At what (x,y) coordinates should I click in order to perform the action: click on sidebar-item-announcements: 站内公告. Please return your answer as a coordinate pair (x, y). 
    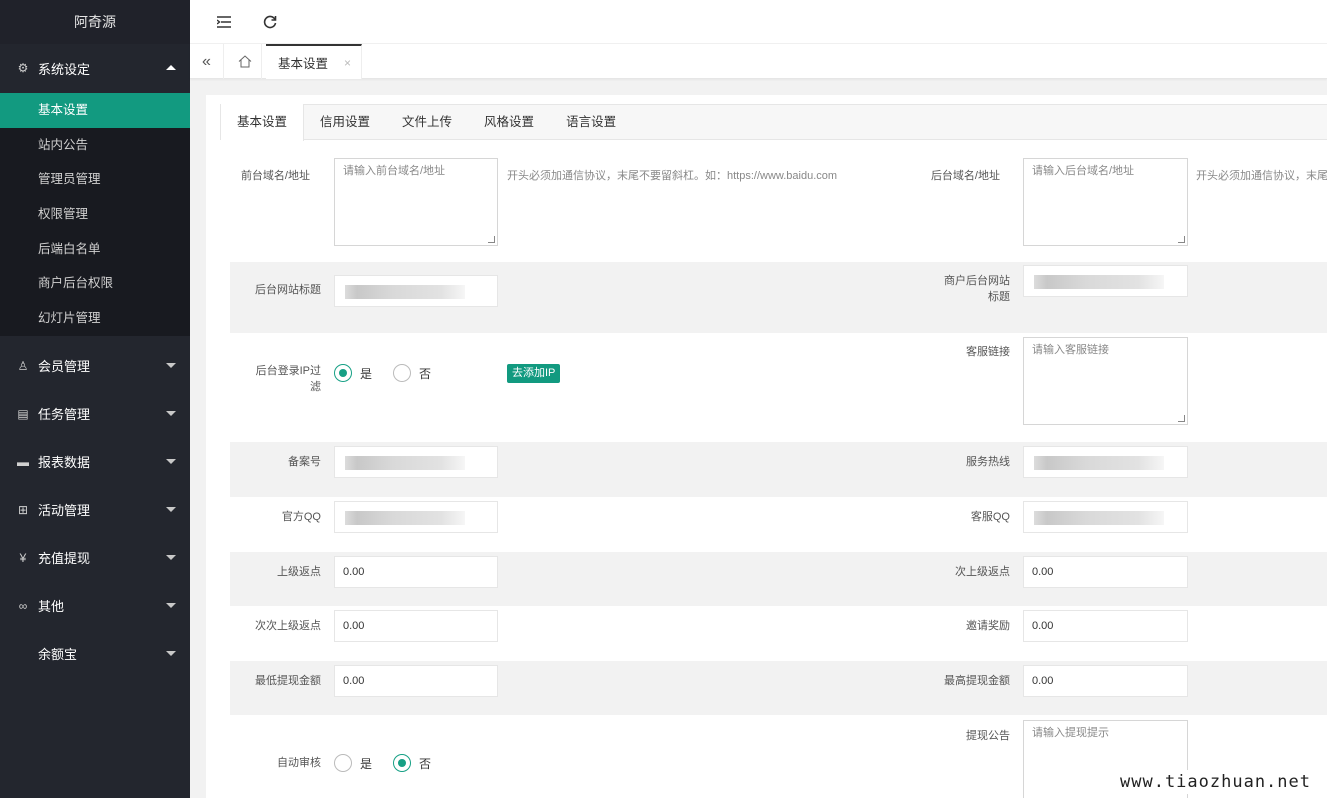
    Looking at the image, I should click on (95, 145).